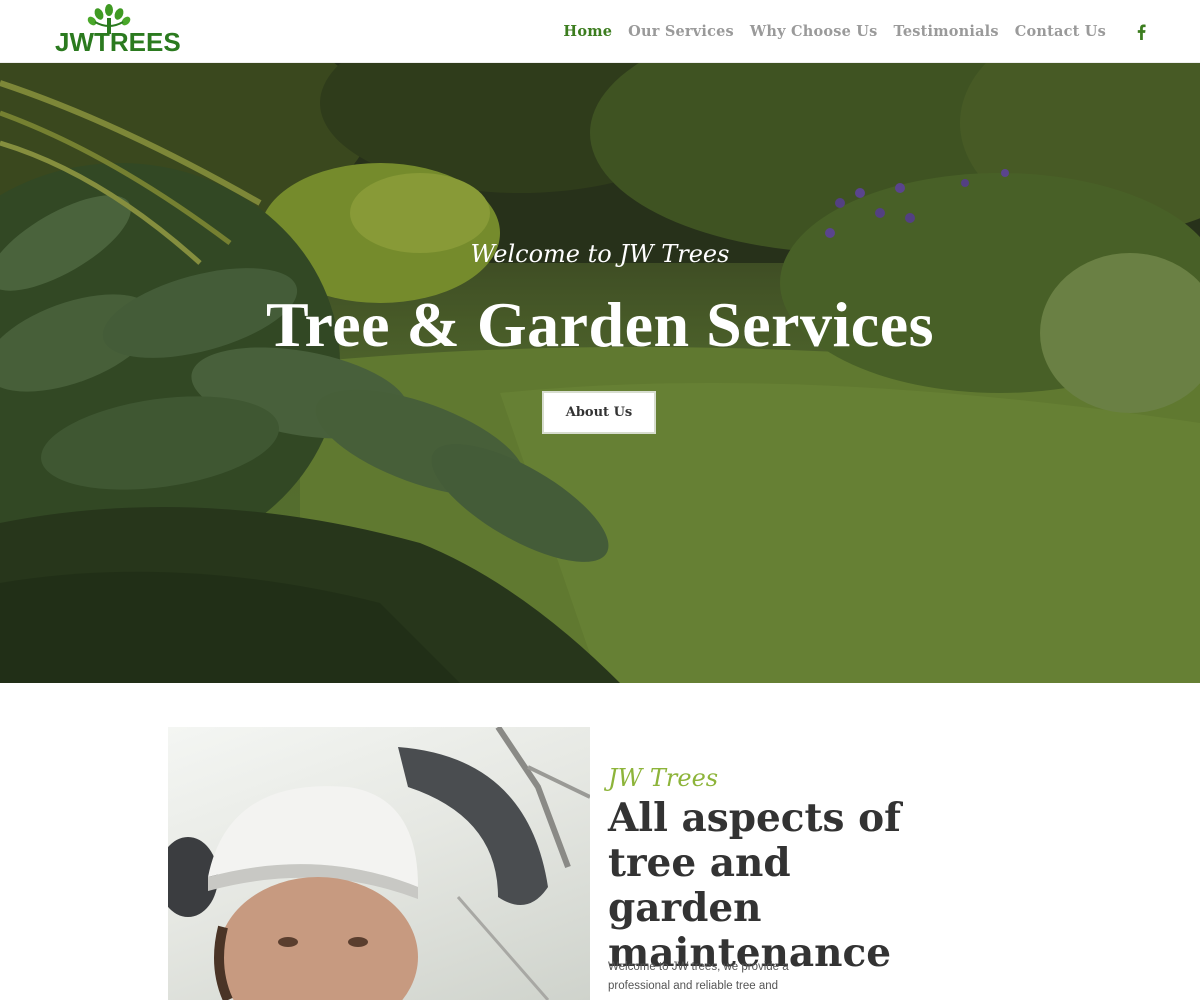  I want to click on hero-subtitle: Welcome to JW Trees, so click(600, 254).